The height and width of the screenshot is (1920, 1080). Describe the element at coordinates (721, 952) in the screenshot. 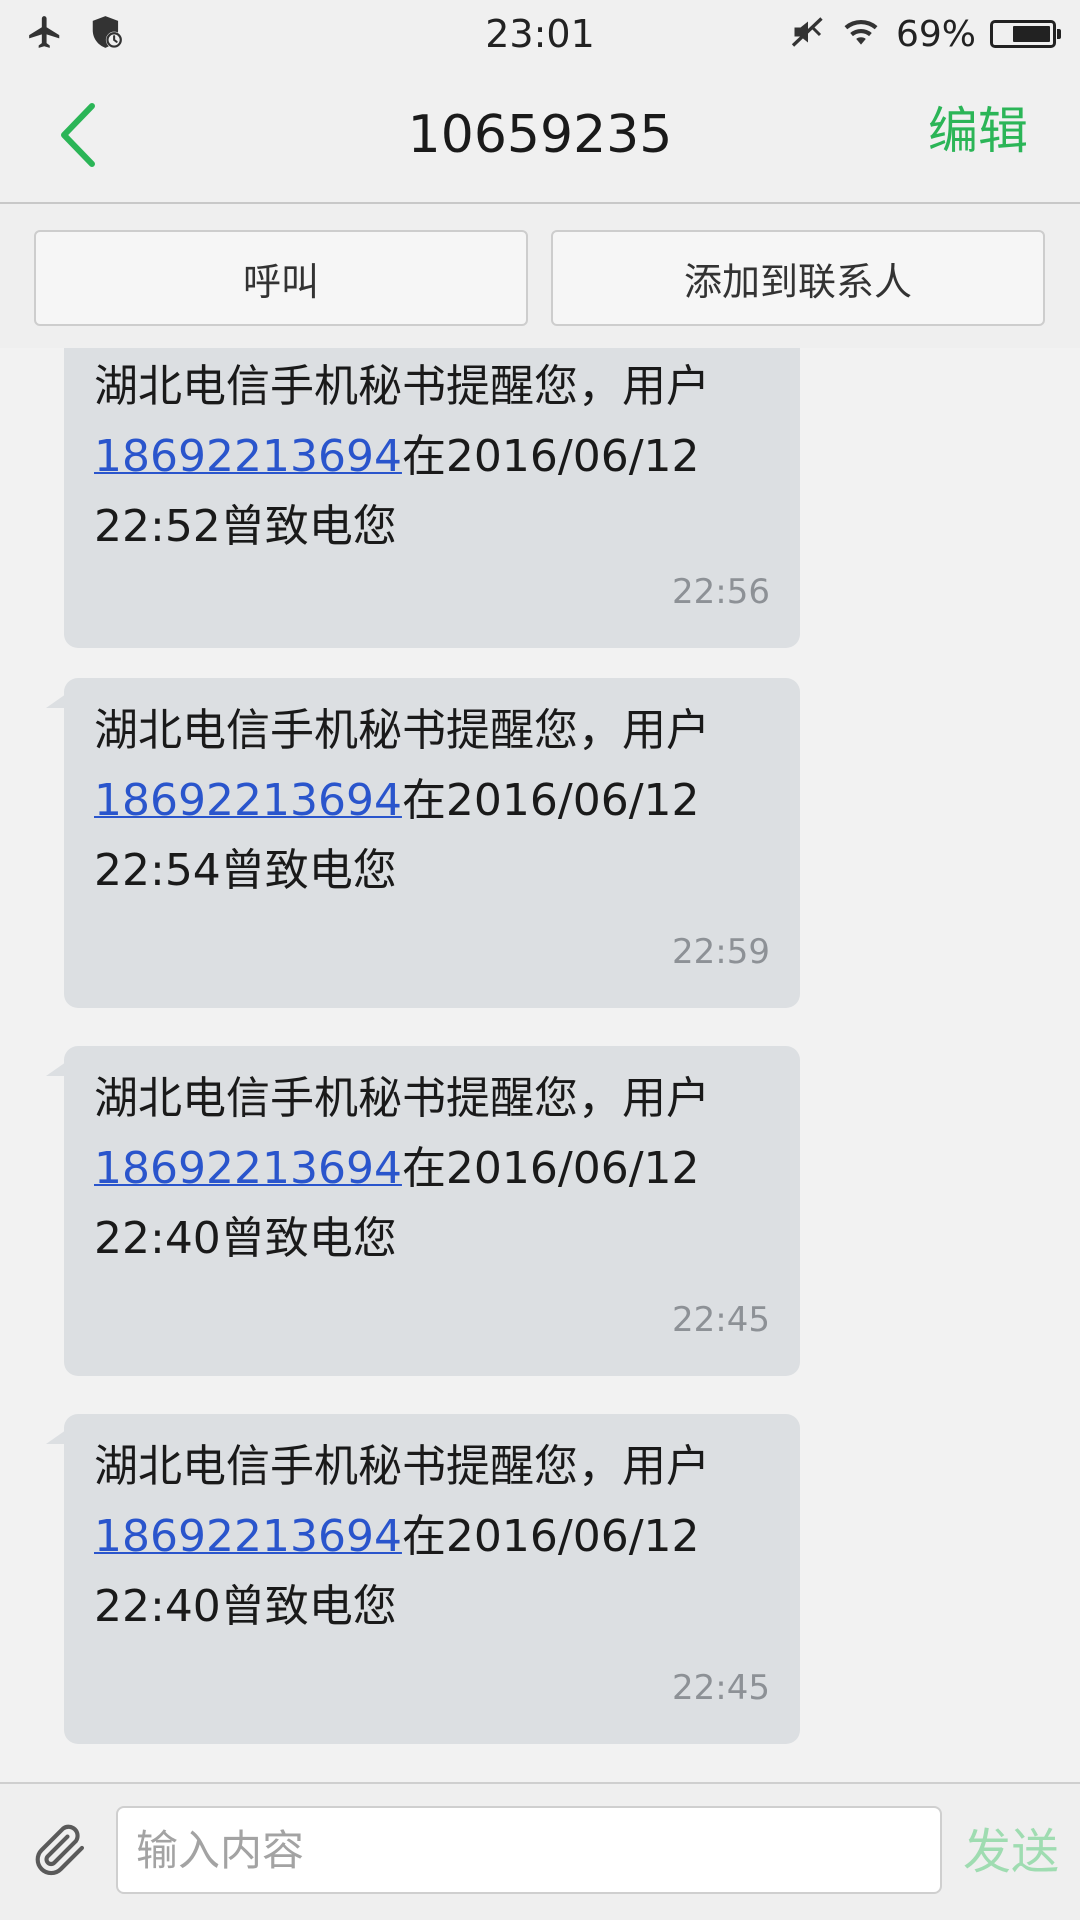

I see `message-timestamp: 22:59` at that location.